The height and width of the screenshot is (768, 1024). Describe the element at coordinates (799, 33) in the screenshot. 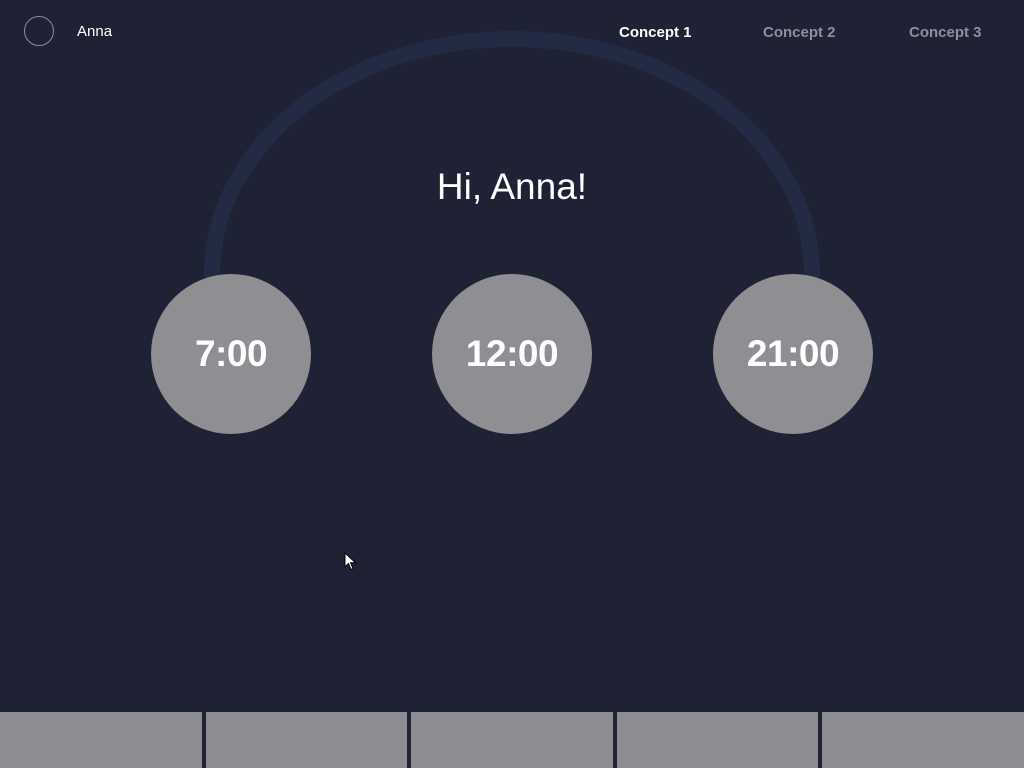

I see `tab-concept-2: Concept 2` at that location.